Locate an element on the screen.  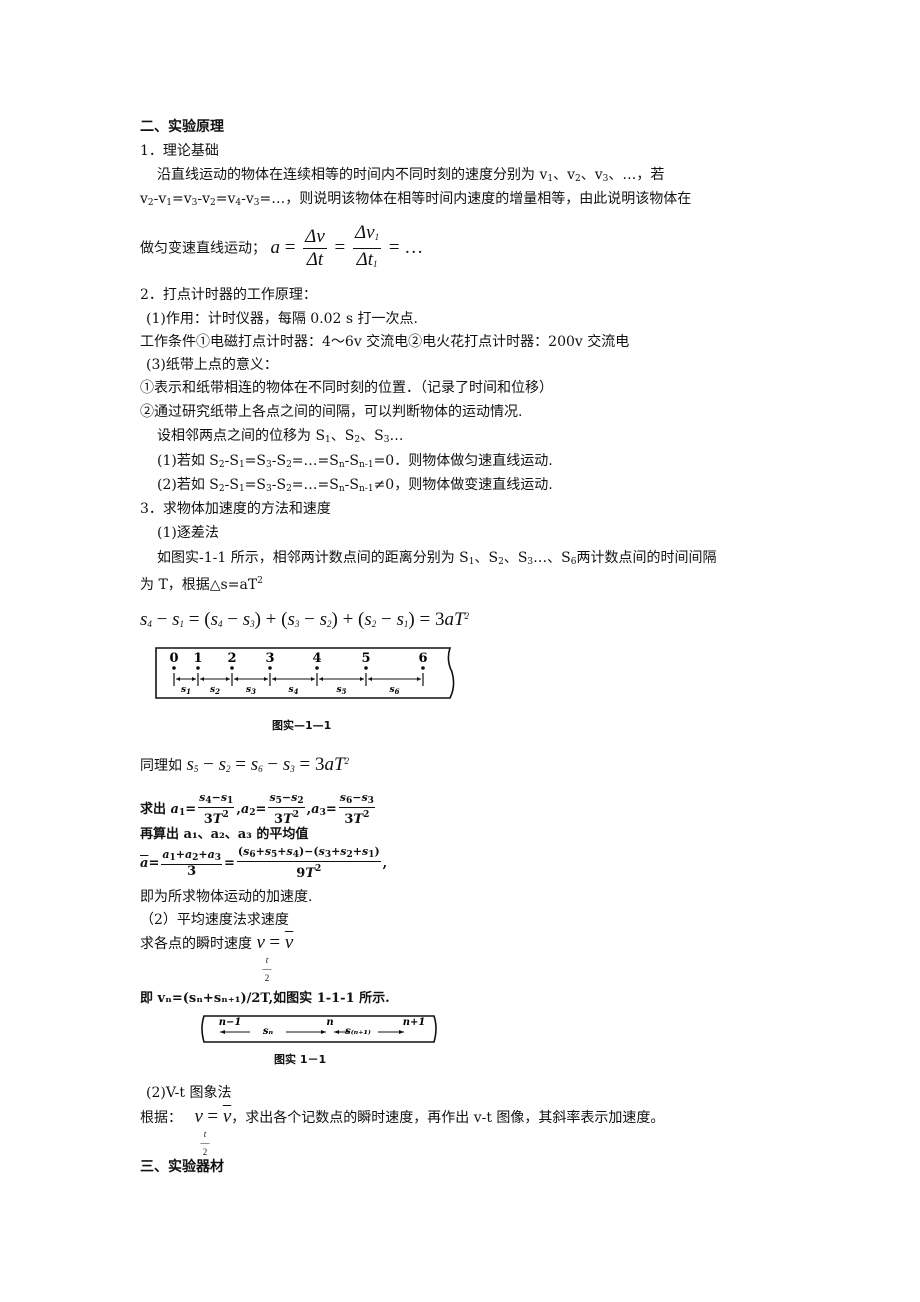
tape2-label-sn: sₙ is located at coordinates (268, 1031).